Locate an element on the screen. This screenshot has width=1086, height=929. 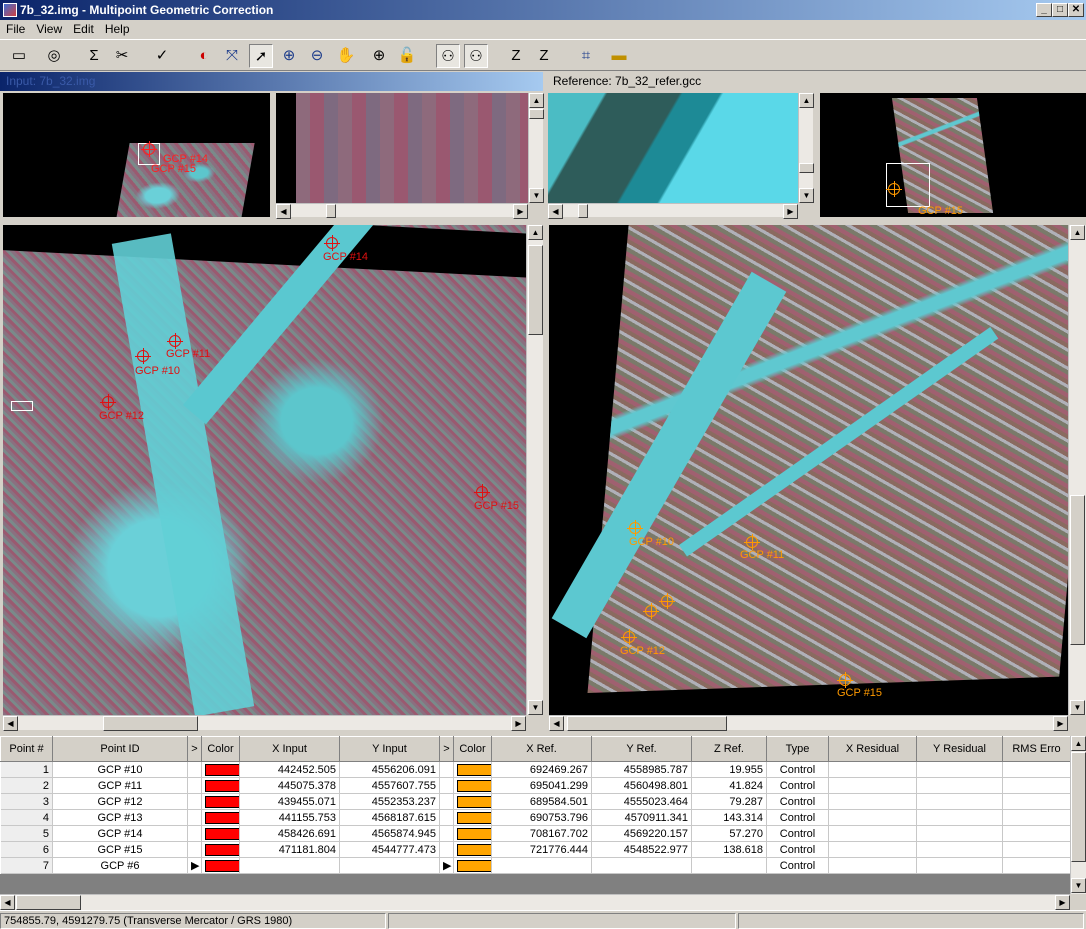
x-input-cell is located at coordinates (289, 865).